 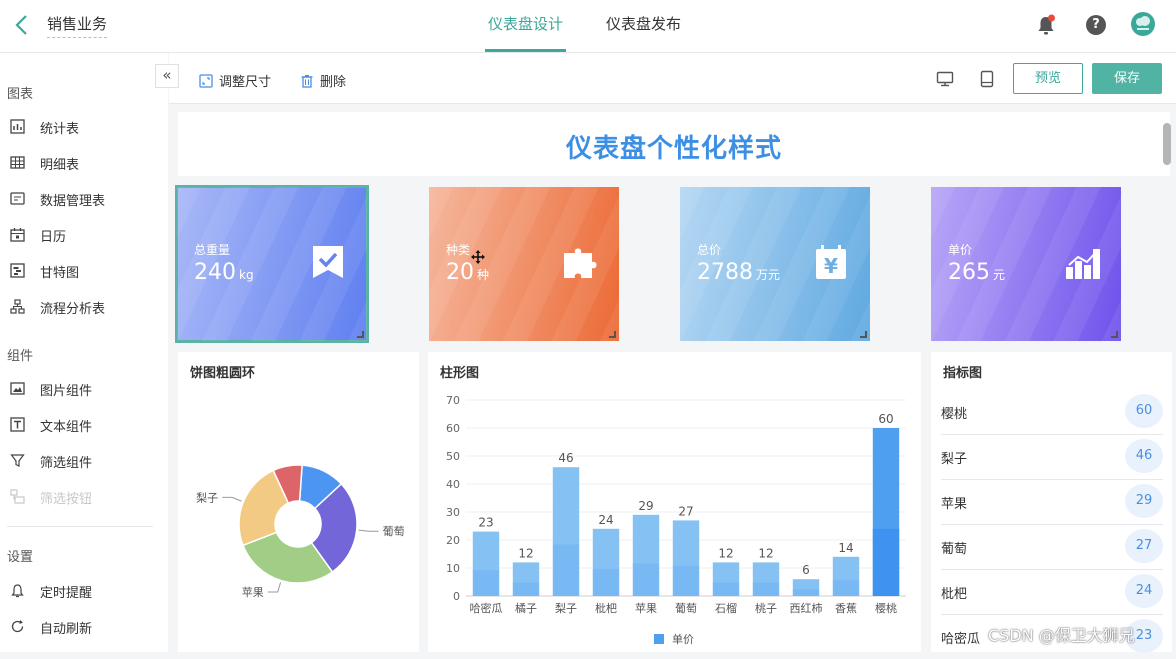 What do you see at coordinates (85, 235) in the screenshot?
I see `sidebar-item-calendar: 日历` at bounding box center [85, 235].